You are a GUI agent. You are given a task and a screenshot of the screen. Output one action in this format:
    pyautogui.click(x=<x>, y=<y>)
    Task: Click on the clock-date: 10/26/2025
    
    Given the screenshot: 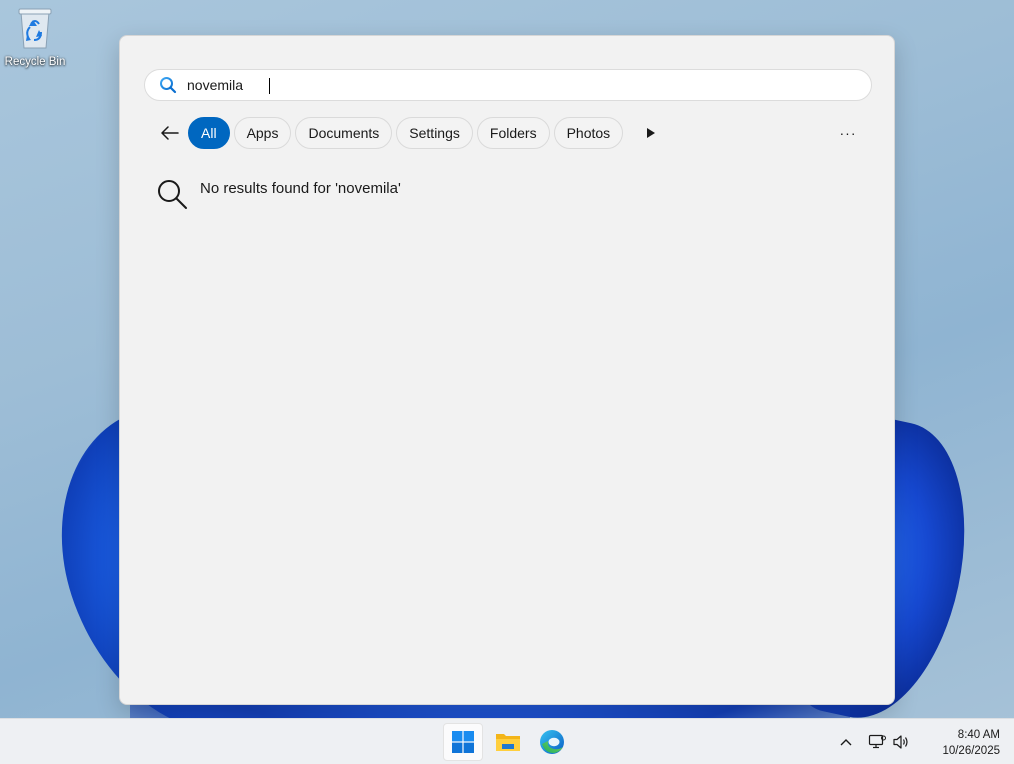 What is the action you would take?
    pyautogui.click(x=971, y=751)
    